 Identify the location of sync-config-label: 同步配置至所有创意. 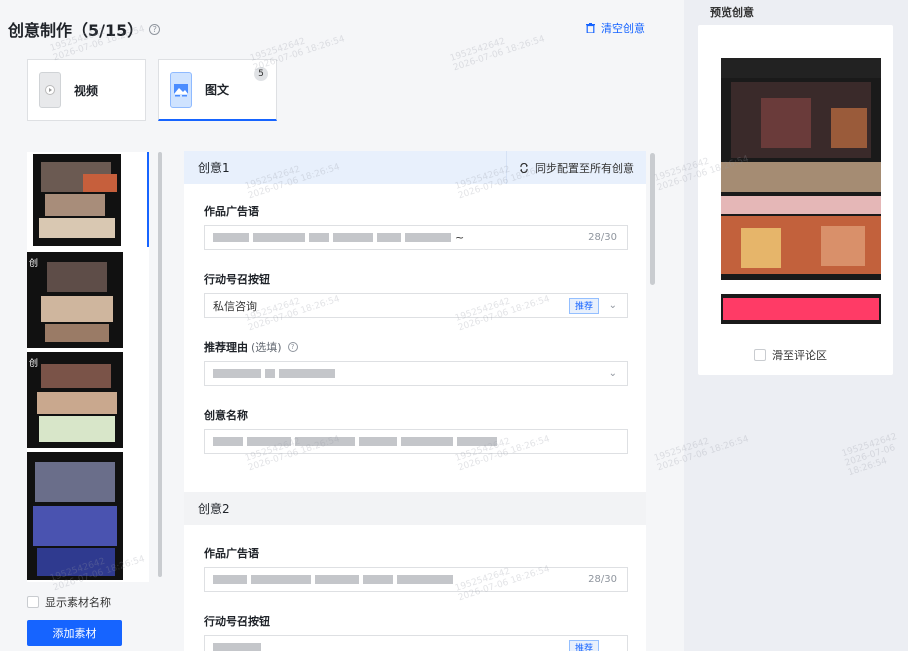
(584, 168).